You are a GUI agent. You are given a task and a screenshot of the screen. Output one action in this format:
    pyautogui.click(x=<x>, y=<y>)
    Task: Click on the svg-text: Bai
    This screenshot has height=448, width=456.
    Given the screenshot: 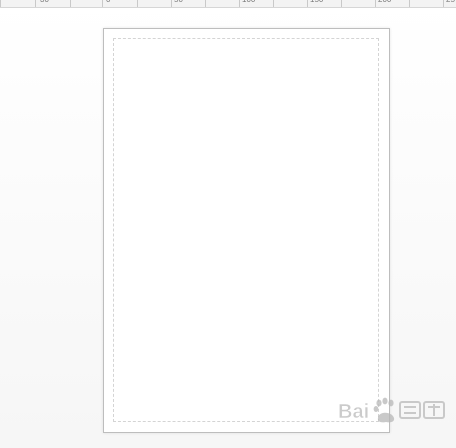 What is the action you would take?
    pyautogui.click(x=353, y=412)
    